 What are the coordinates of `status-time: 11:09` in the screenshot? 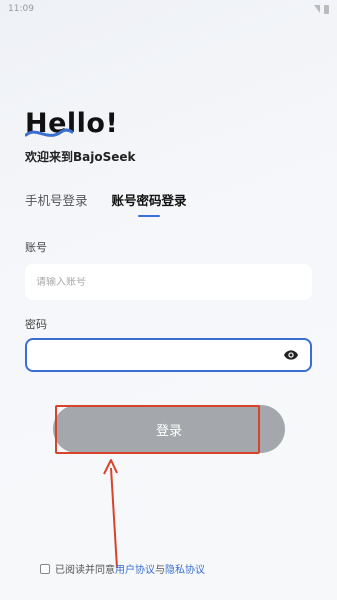 It's located at (21, 9).